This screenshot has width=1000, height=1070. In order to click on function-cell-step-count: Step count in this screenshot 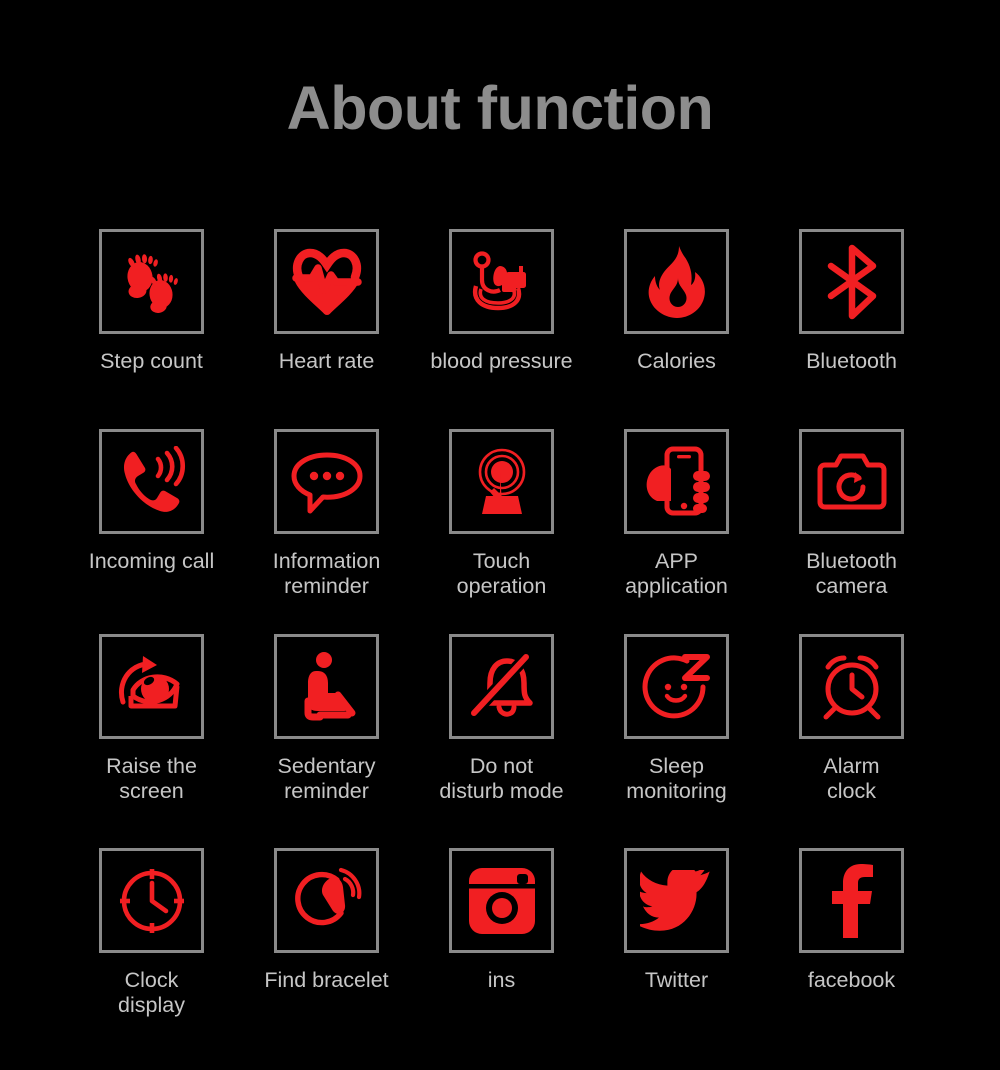, I will do `click(151, 329)`.